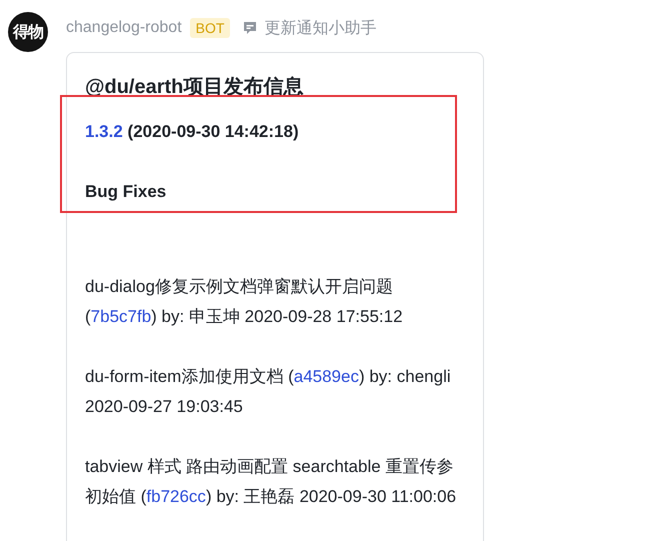  What do you see at coordinates (250, 28) in the screenshot?
I see `message-icon` at bounding box center [250, 28].